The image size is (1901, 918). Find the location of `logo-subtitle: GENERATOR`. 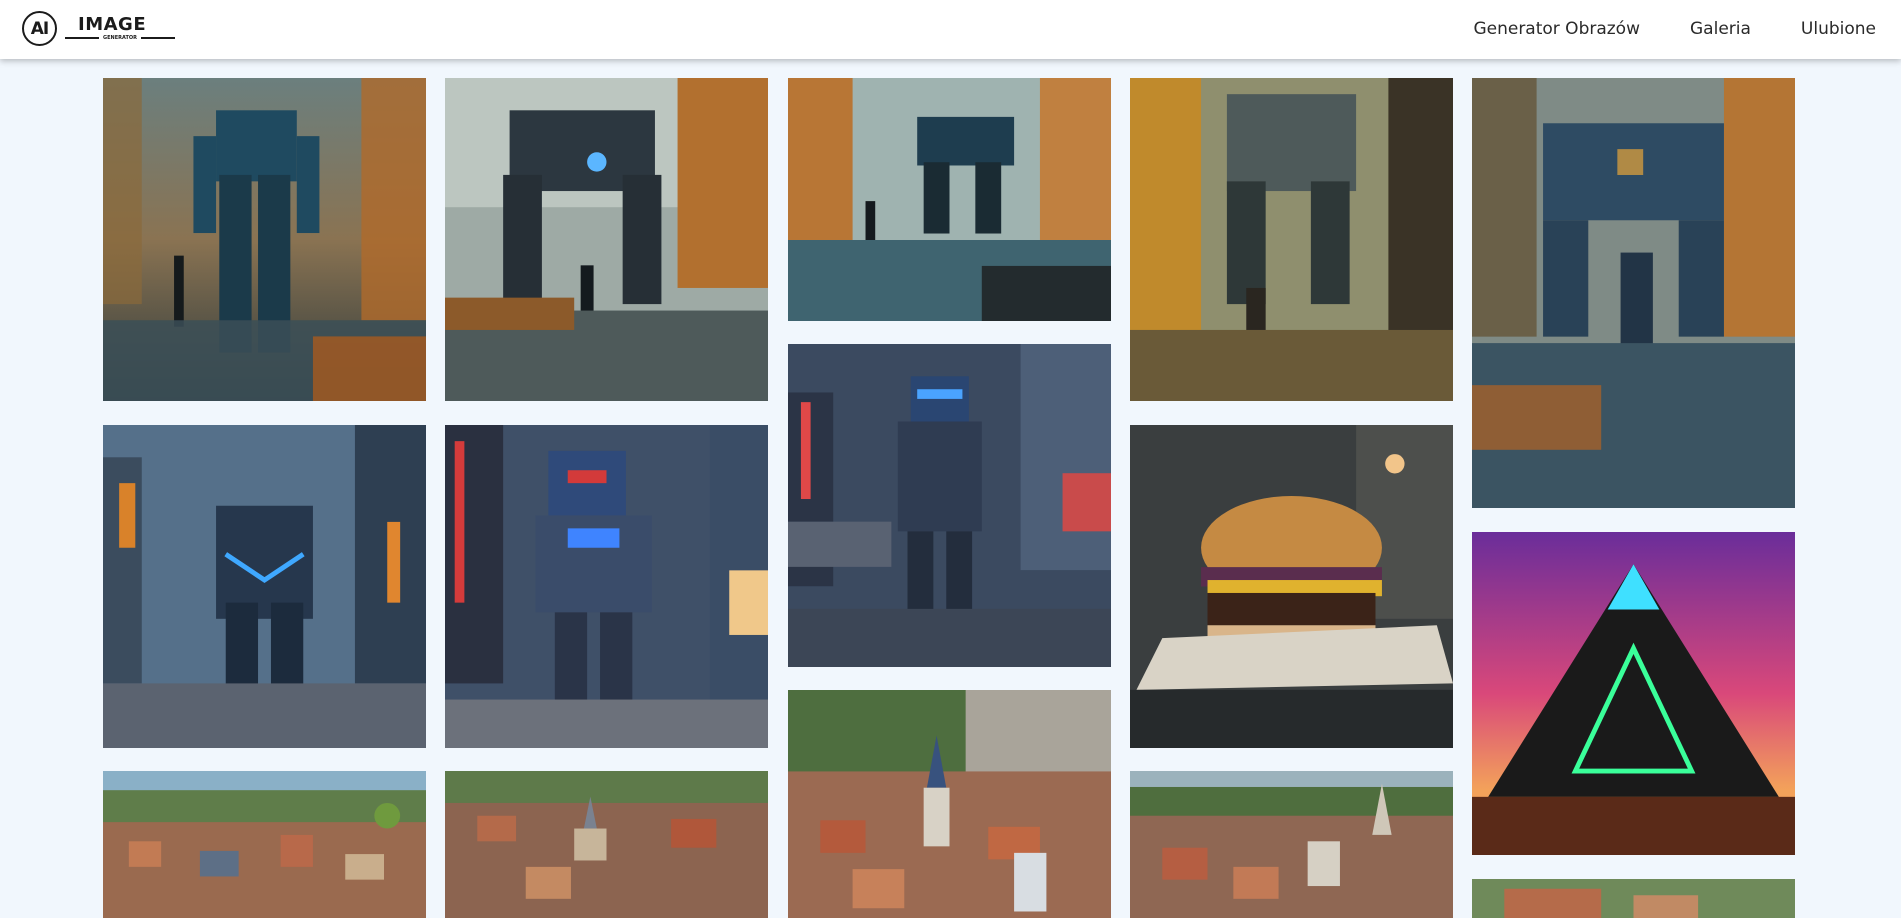

logo-subtitle: GENERATOR is located at coordinates (120, 38).